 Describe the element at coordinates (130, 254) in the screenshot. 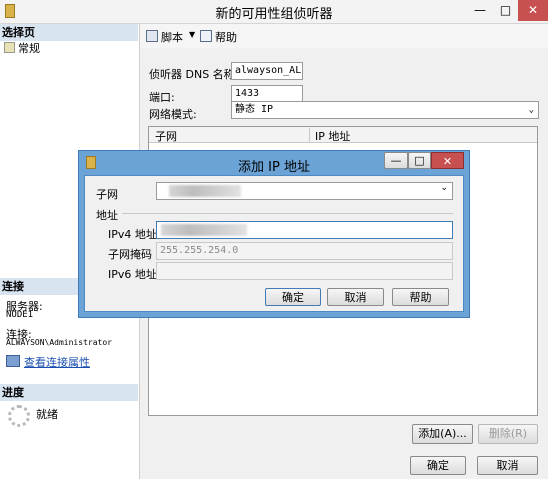

I see `subnet-mask-label: 子网掩码` at that location.